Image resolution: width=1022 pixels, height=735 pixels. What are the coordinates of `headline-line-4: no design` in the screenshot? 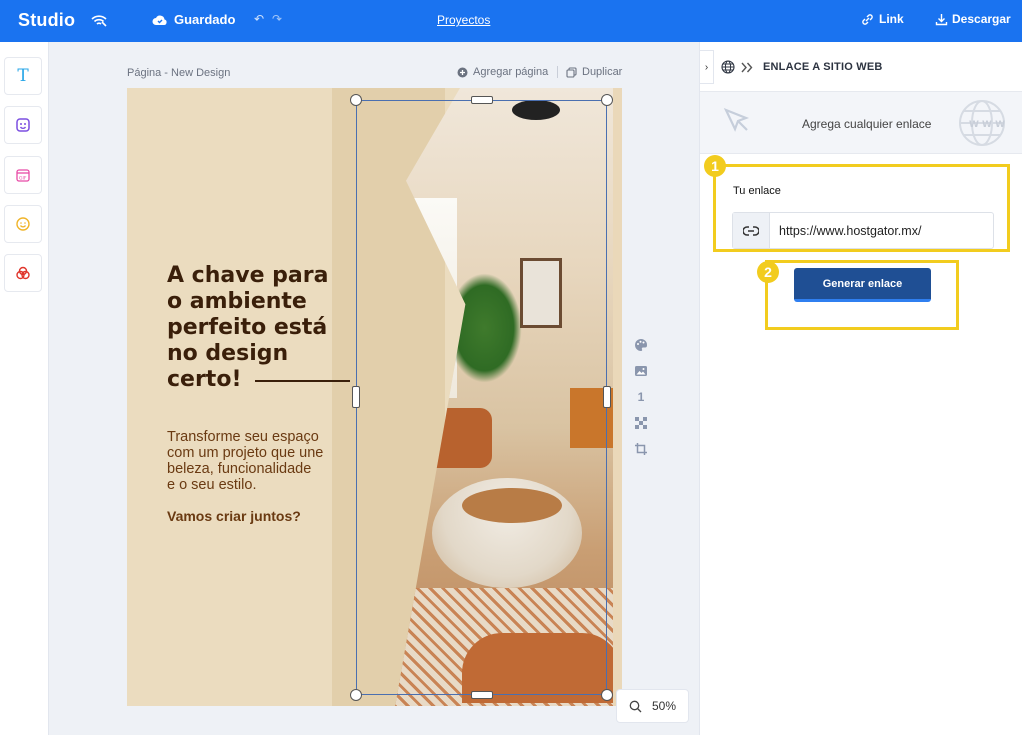 It's located at (228, 353).